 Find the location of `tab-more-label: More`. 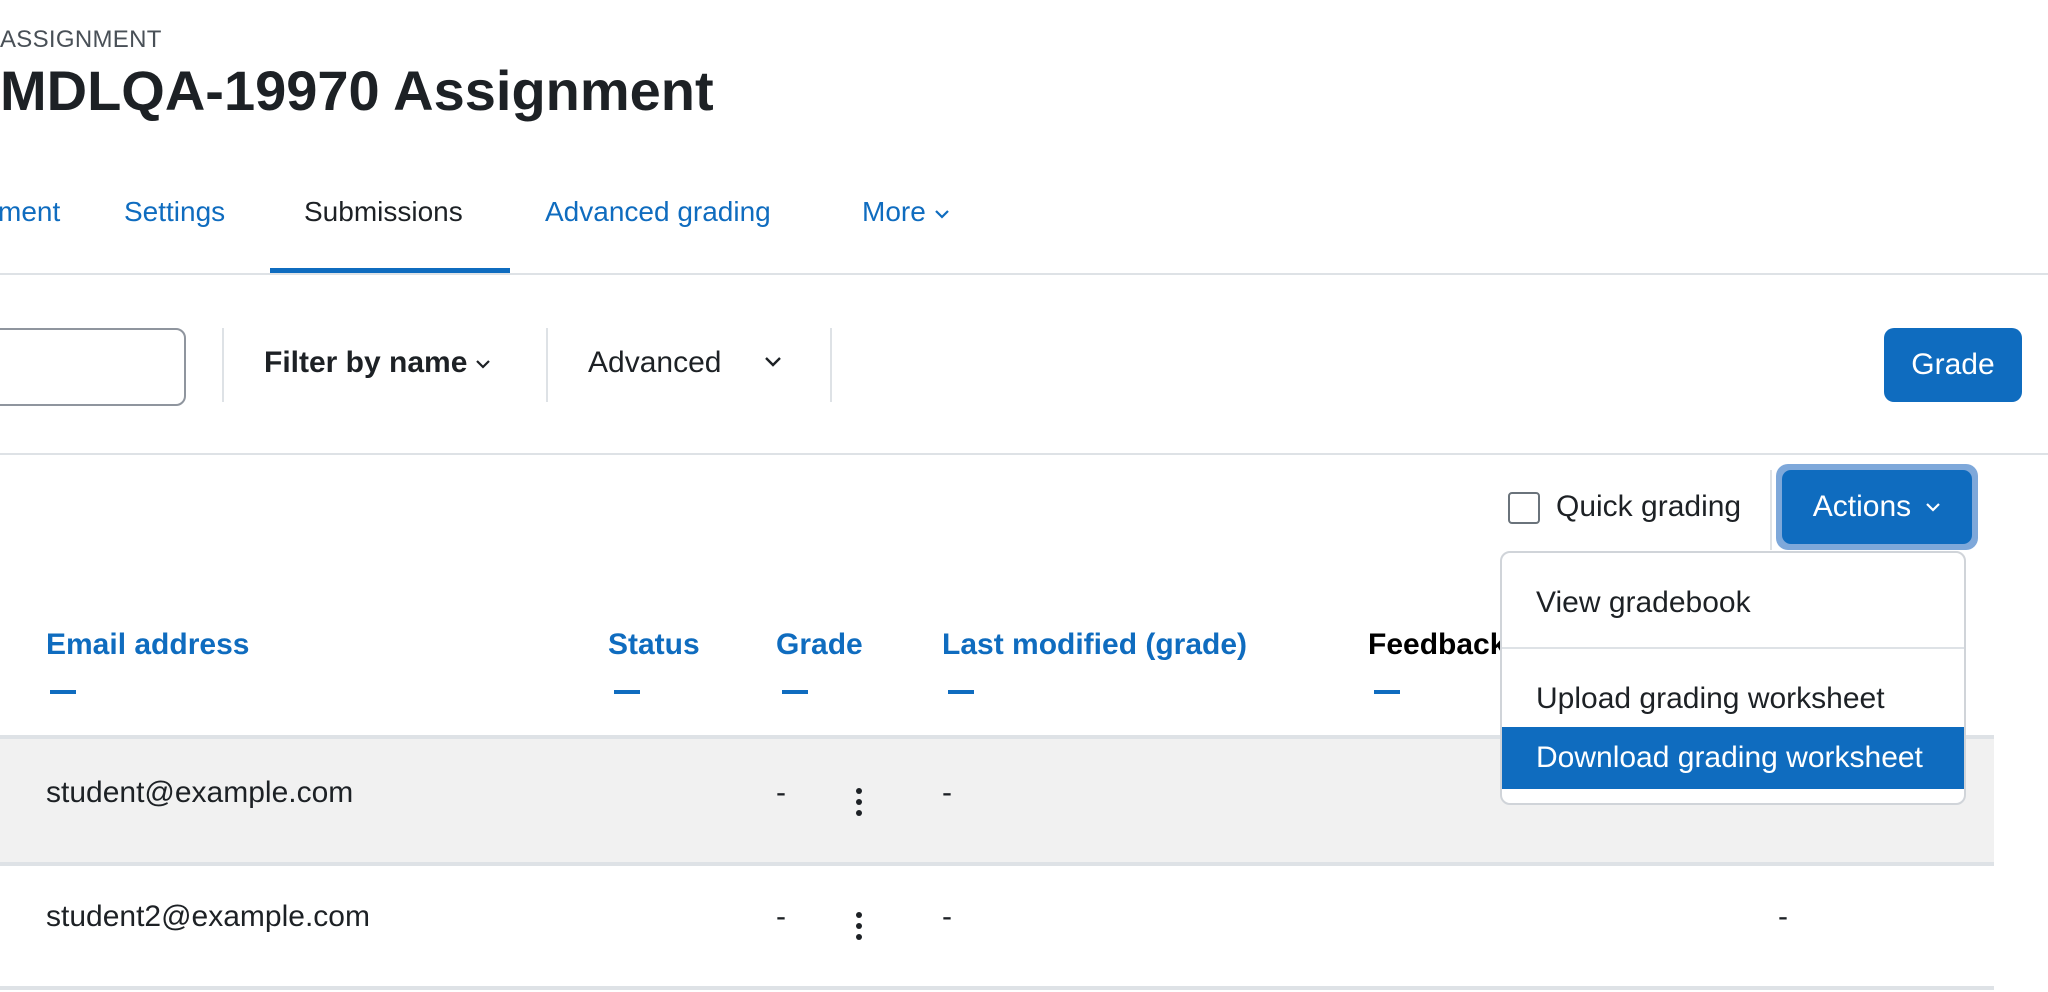

tab-more-label: More is located at coordinates (894, 211).